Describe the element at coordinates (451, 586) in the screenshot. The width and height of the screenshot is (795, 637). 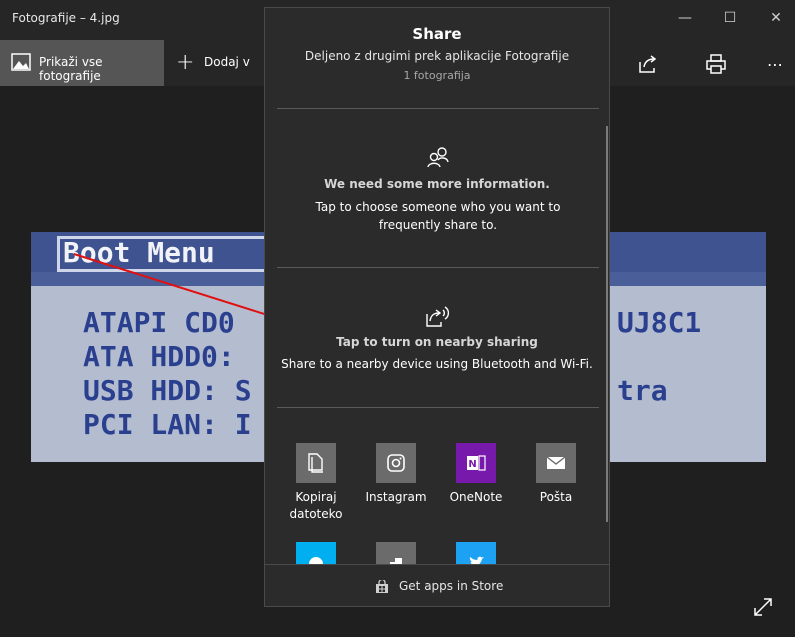
I see `store-label: Get apps in Store` at that location.